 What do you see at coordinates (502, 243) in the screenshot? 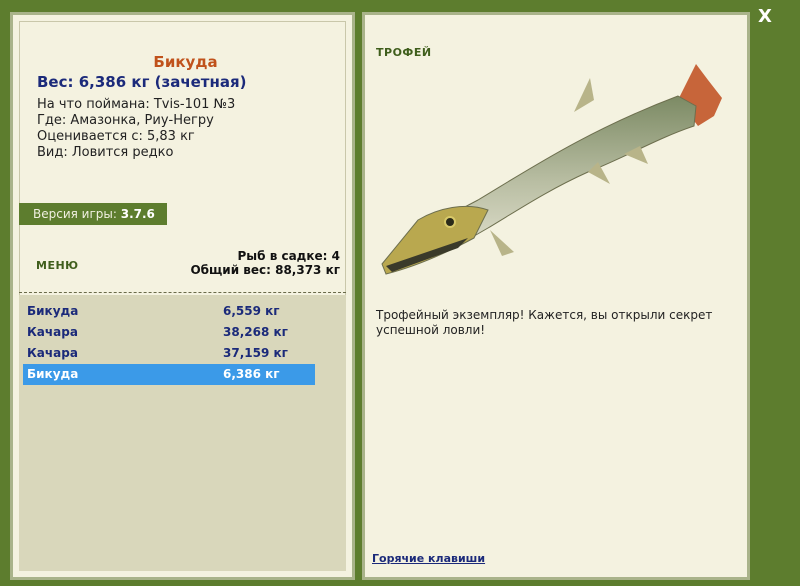
I see `pectoral-fin` at bounding box center [502, 243].